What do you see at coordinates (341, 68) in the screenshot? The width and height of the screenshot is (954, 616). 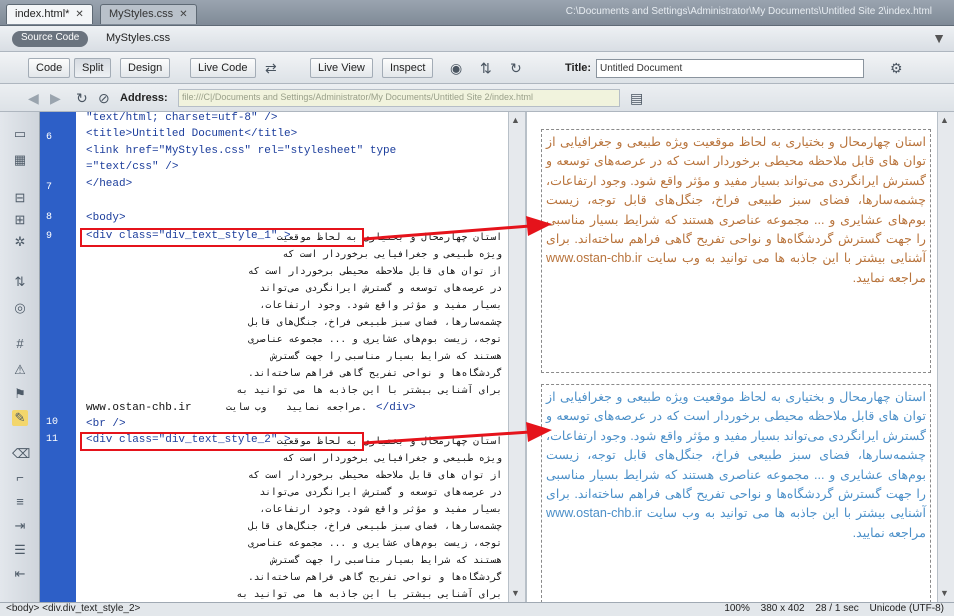 I see `live-view-button: Live View` at bounding box center [341, 68].